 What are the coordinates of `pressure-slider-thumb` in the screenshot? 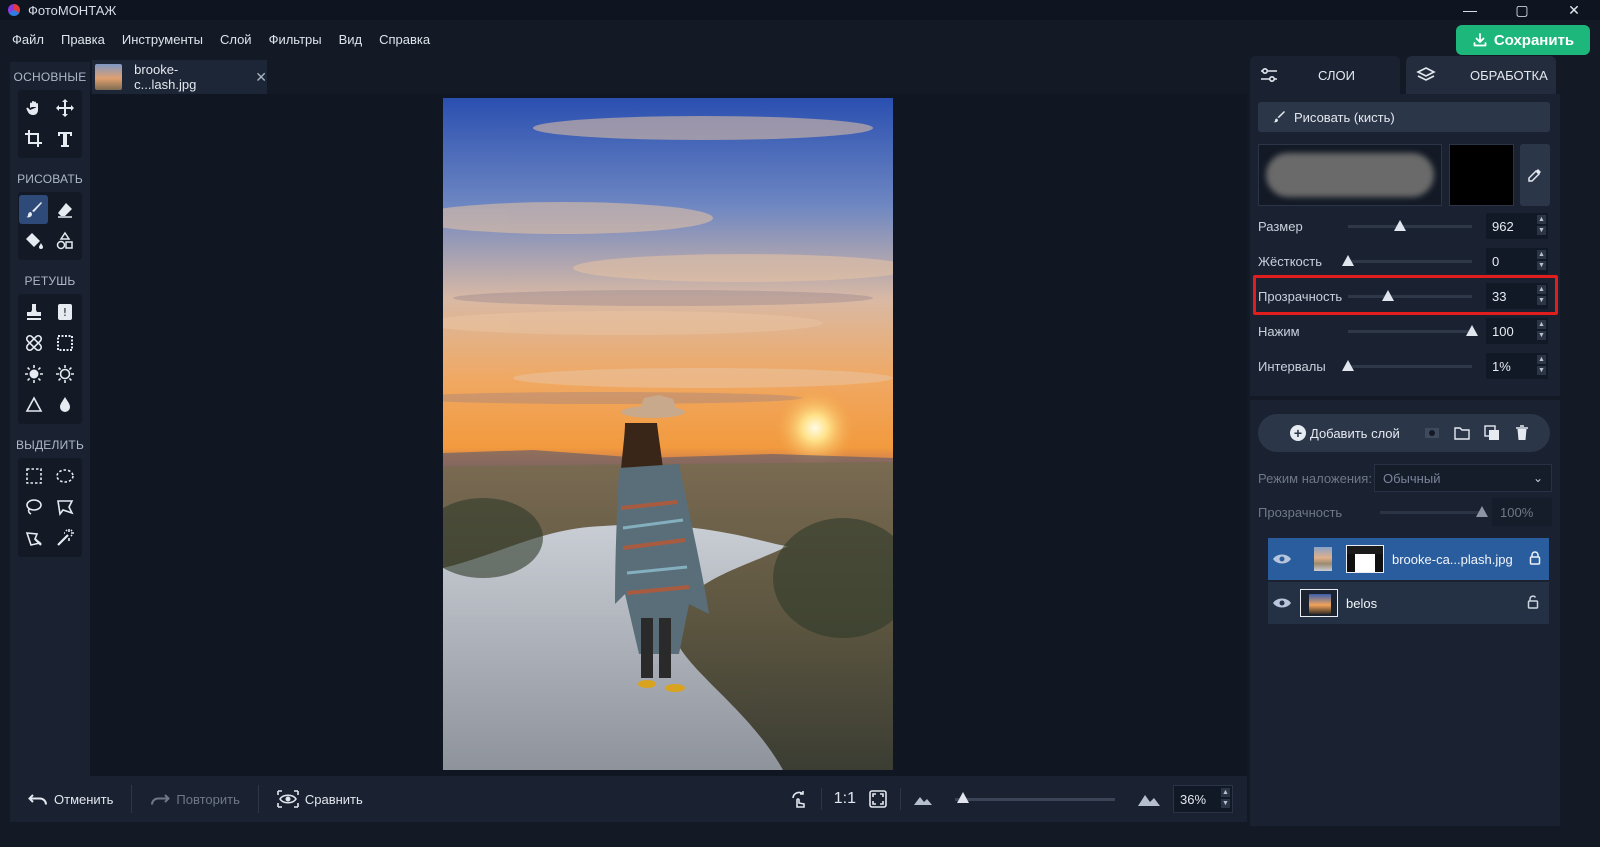 It's located at (1472, 330).